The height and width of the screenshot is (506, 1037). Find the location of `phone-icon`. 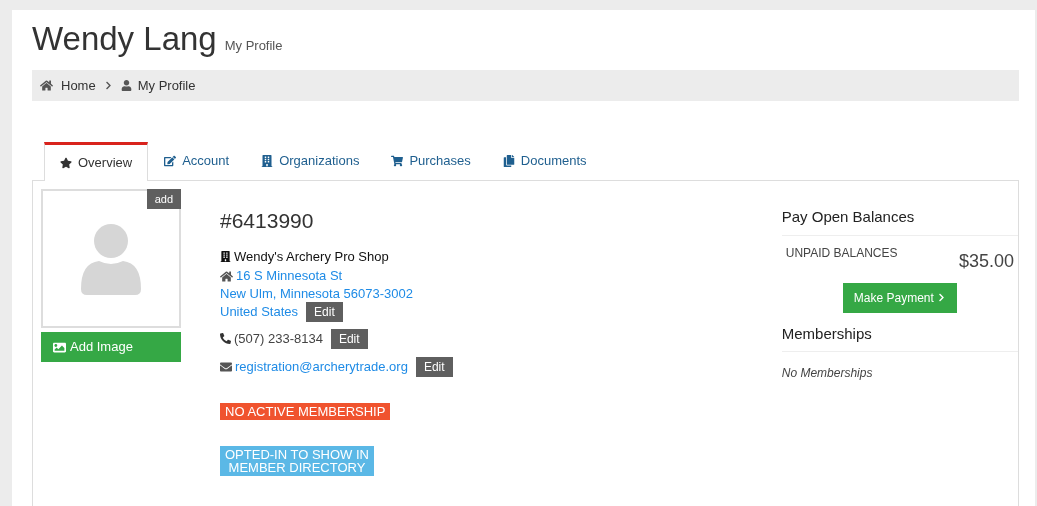

phone-icon is located at coordinates (225, 338).